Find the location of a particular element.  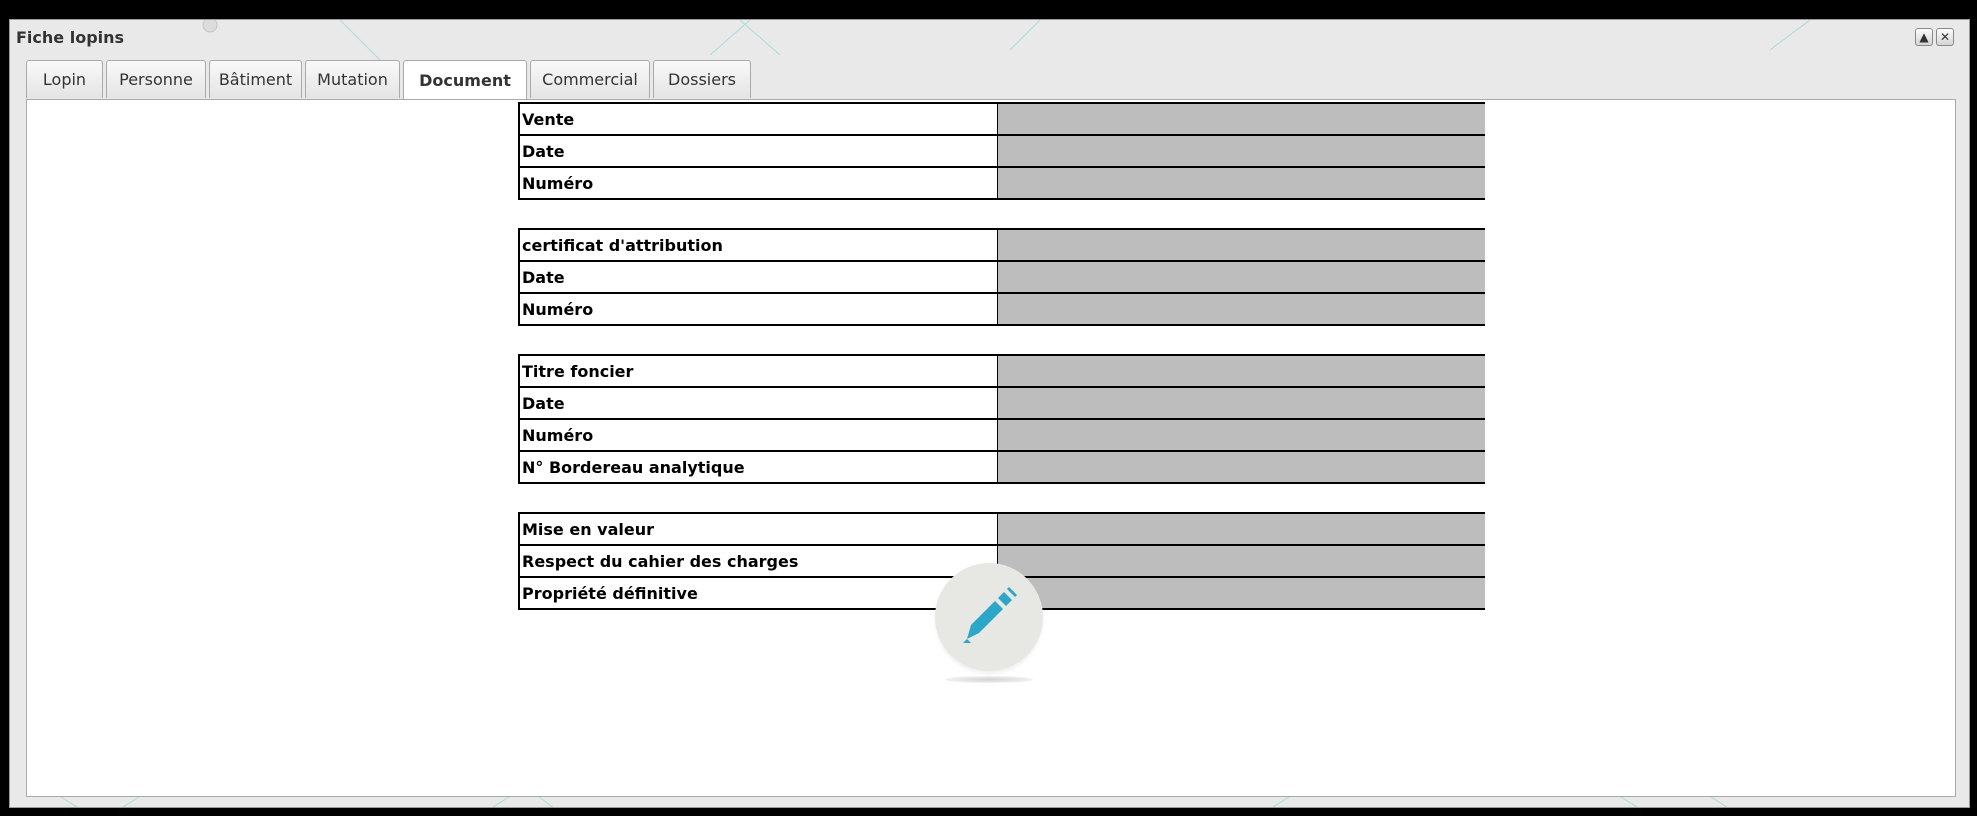

window-title: Fiche lopins is located at coordinates (70, 37).